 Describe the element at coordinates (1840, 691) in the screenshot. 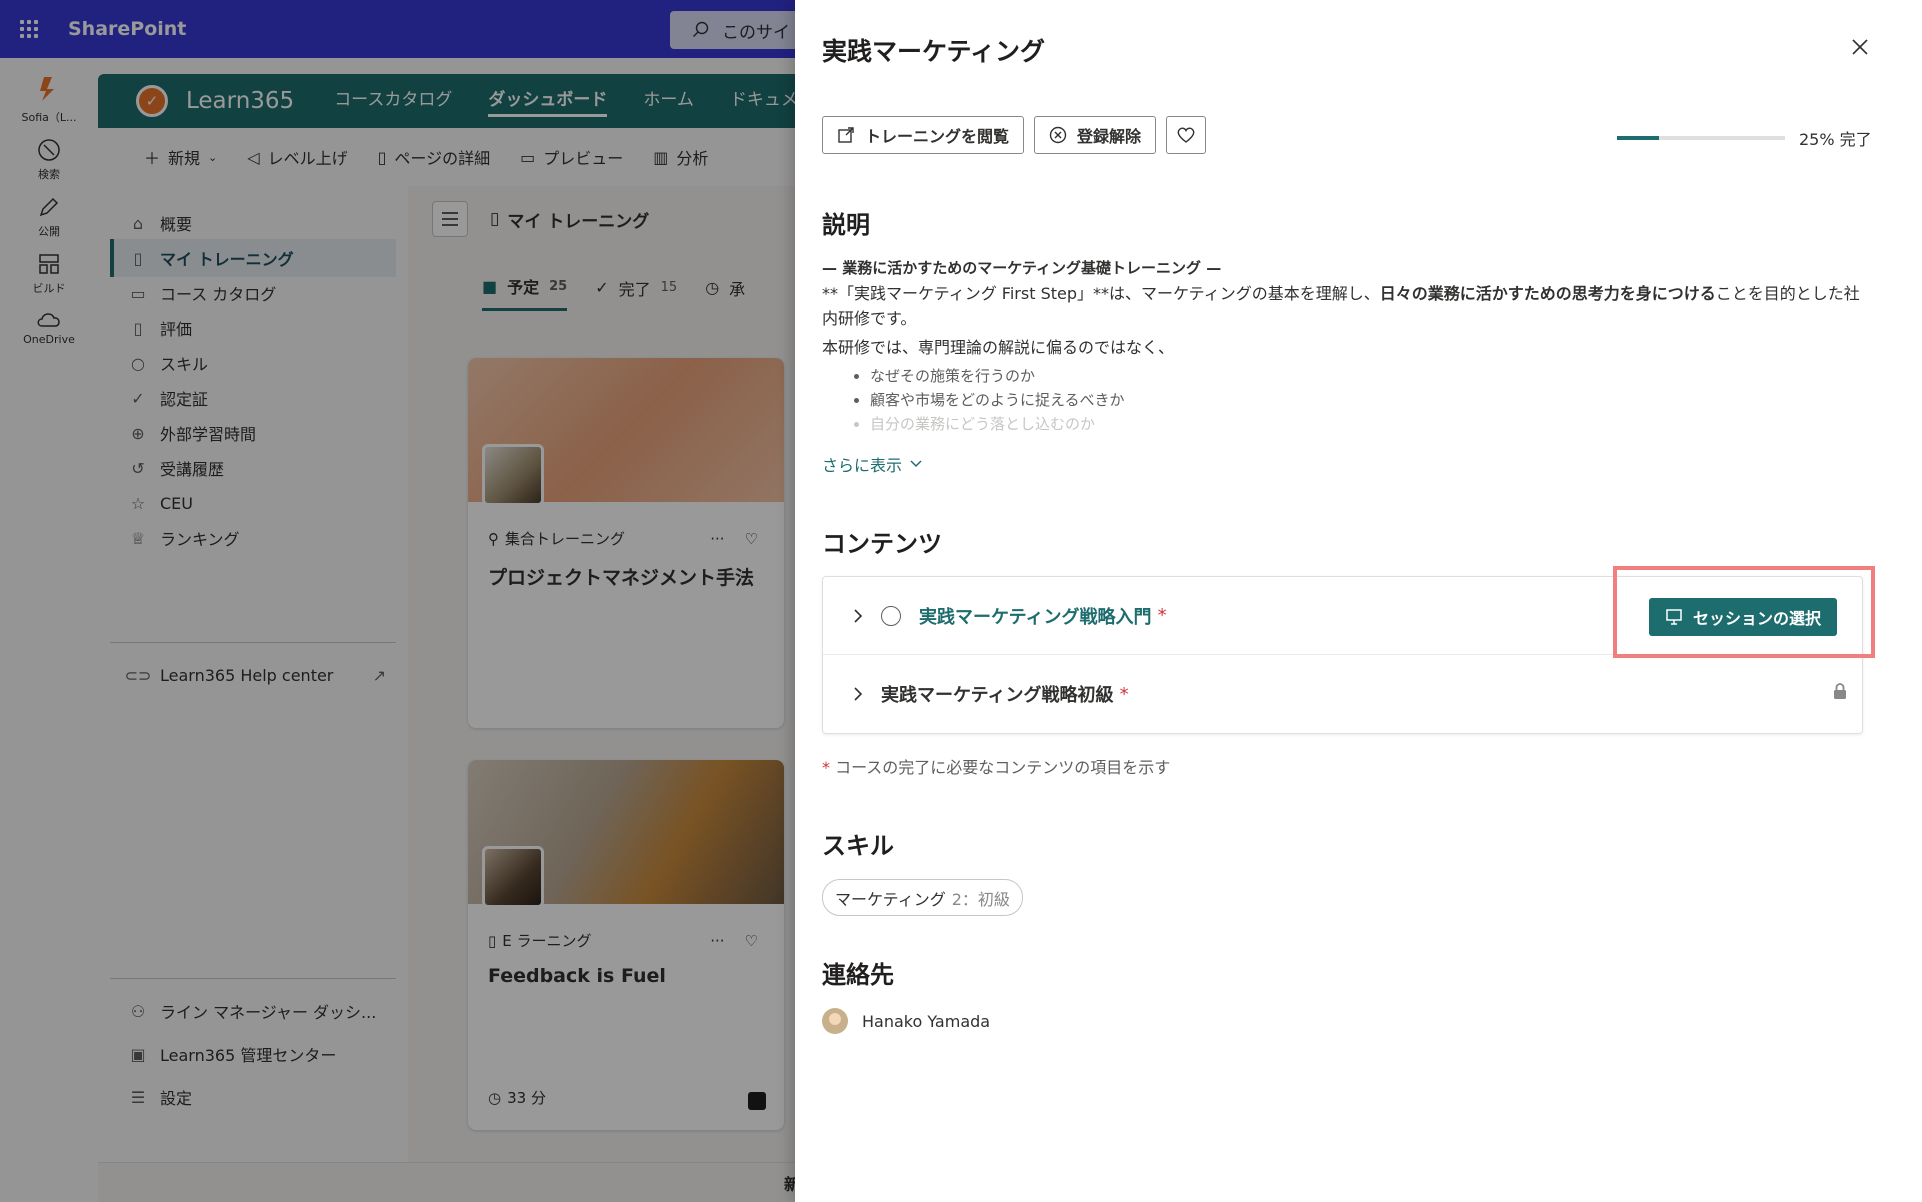

I see `lock-icon` at that location.